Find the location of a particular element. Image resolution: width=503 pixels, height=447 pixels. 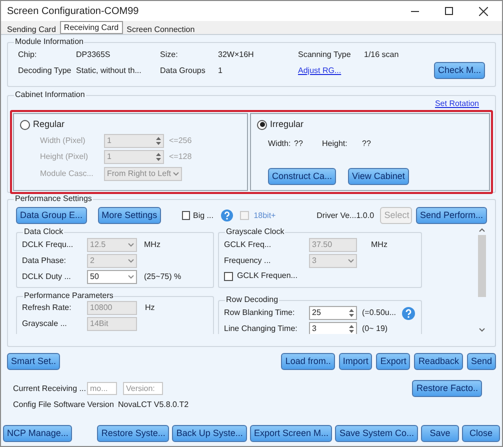

label: Size: is located at coordinates (169, 55).